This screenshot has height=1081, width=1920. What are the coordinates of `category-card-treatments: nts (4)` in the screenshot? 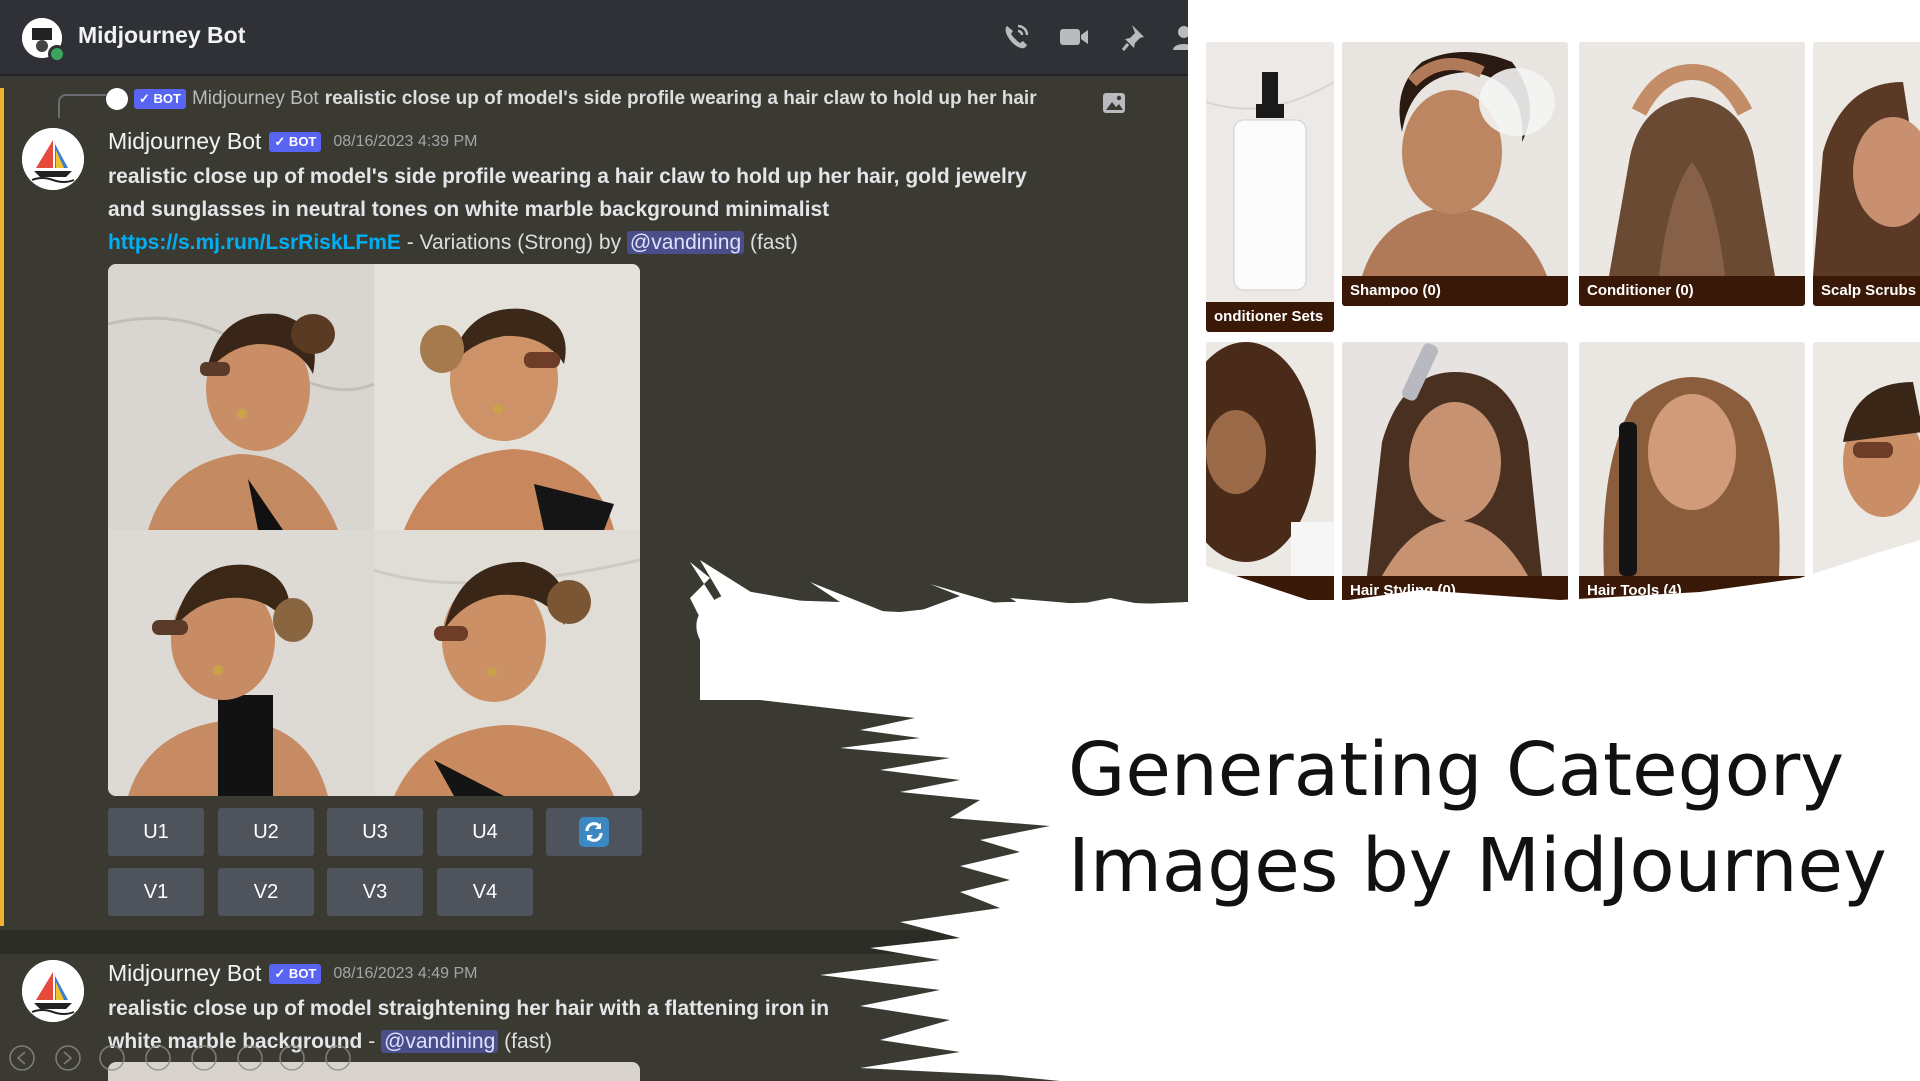 It's located at (1270, 471).